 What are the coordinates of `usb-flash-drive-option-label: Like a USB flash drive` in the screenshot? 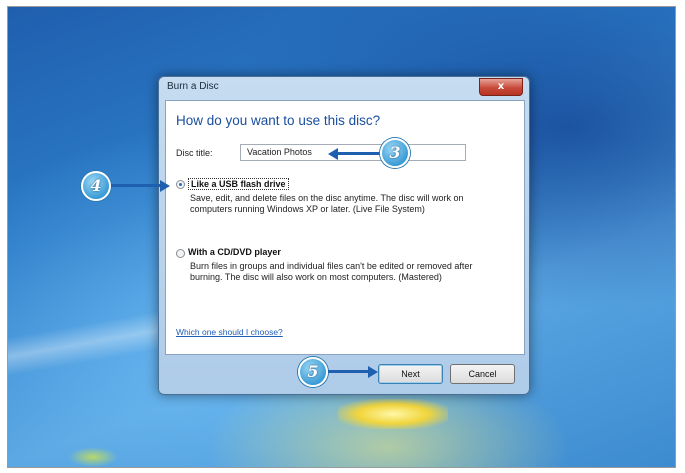 It's located at (238, 184).